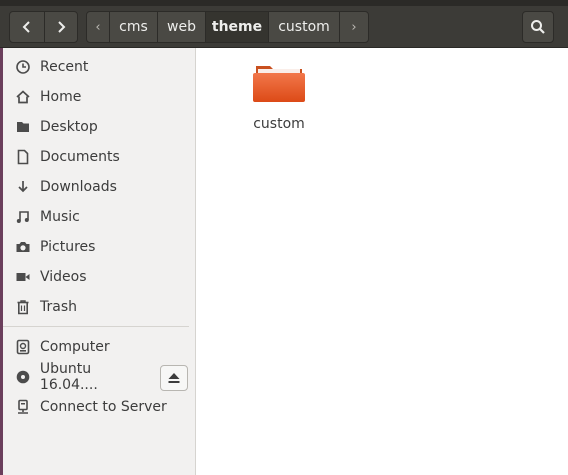 This screenshot has width=568, height=475. I want to click on sidebar-item-connect-to-server: Connect to Server, so click(96, 407).